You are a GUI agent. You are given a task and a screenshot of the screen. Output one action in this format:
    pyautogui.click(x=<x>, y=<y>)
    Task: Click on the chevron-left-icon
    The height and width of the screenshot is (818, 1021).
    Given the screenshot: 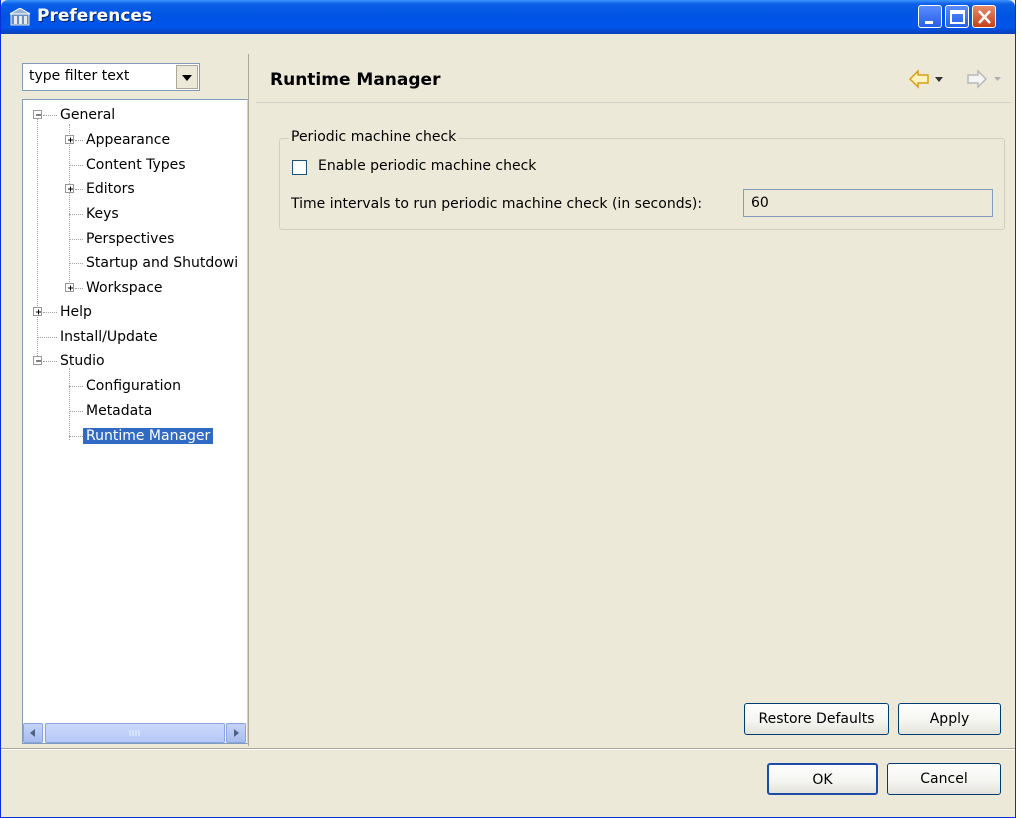 What is the action you would take?
    pyautogui.click(x=32, y=733)
    